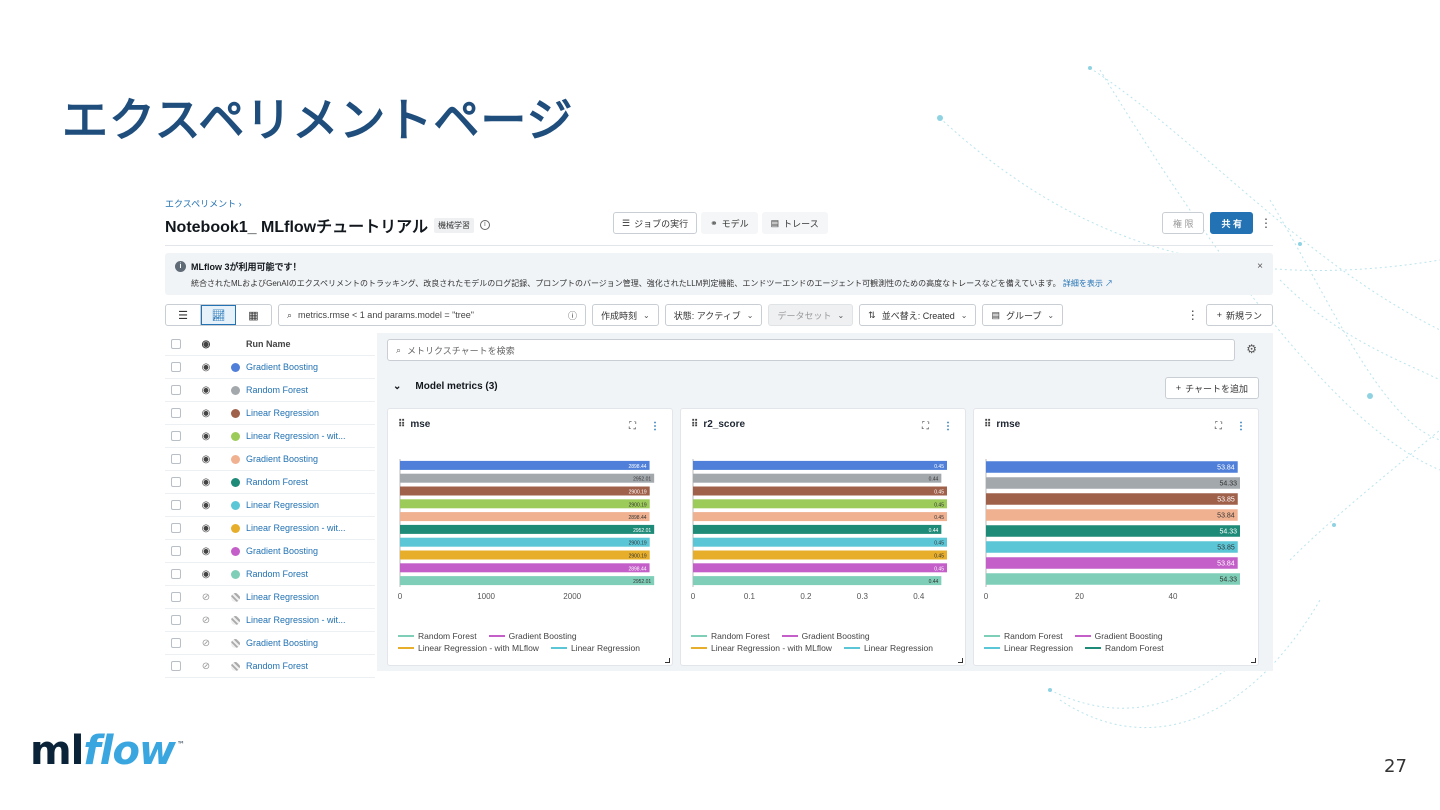  Describe the element at coordinates (445, 386) in the screenshot. I see `section-header: ⌄ Model metrics (3)` at that location.